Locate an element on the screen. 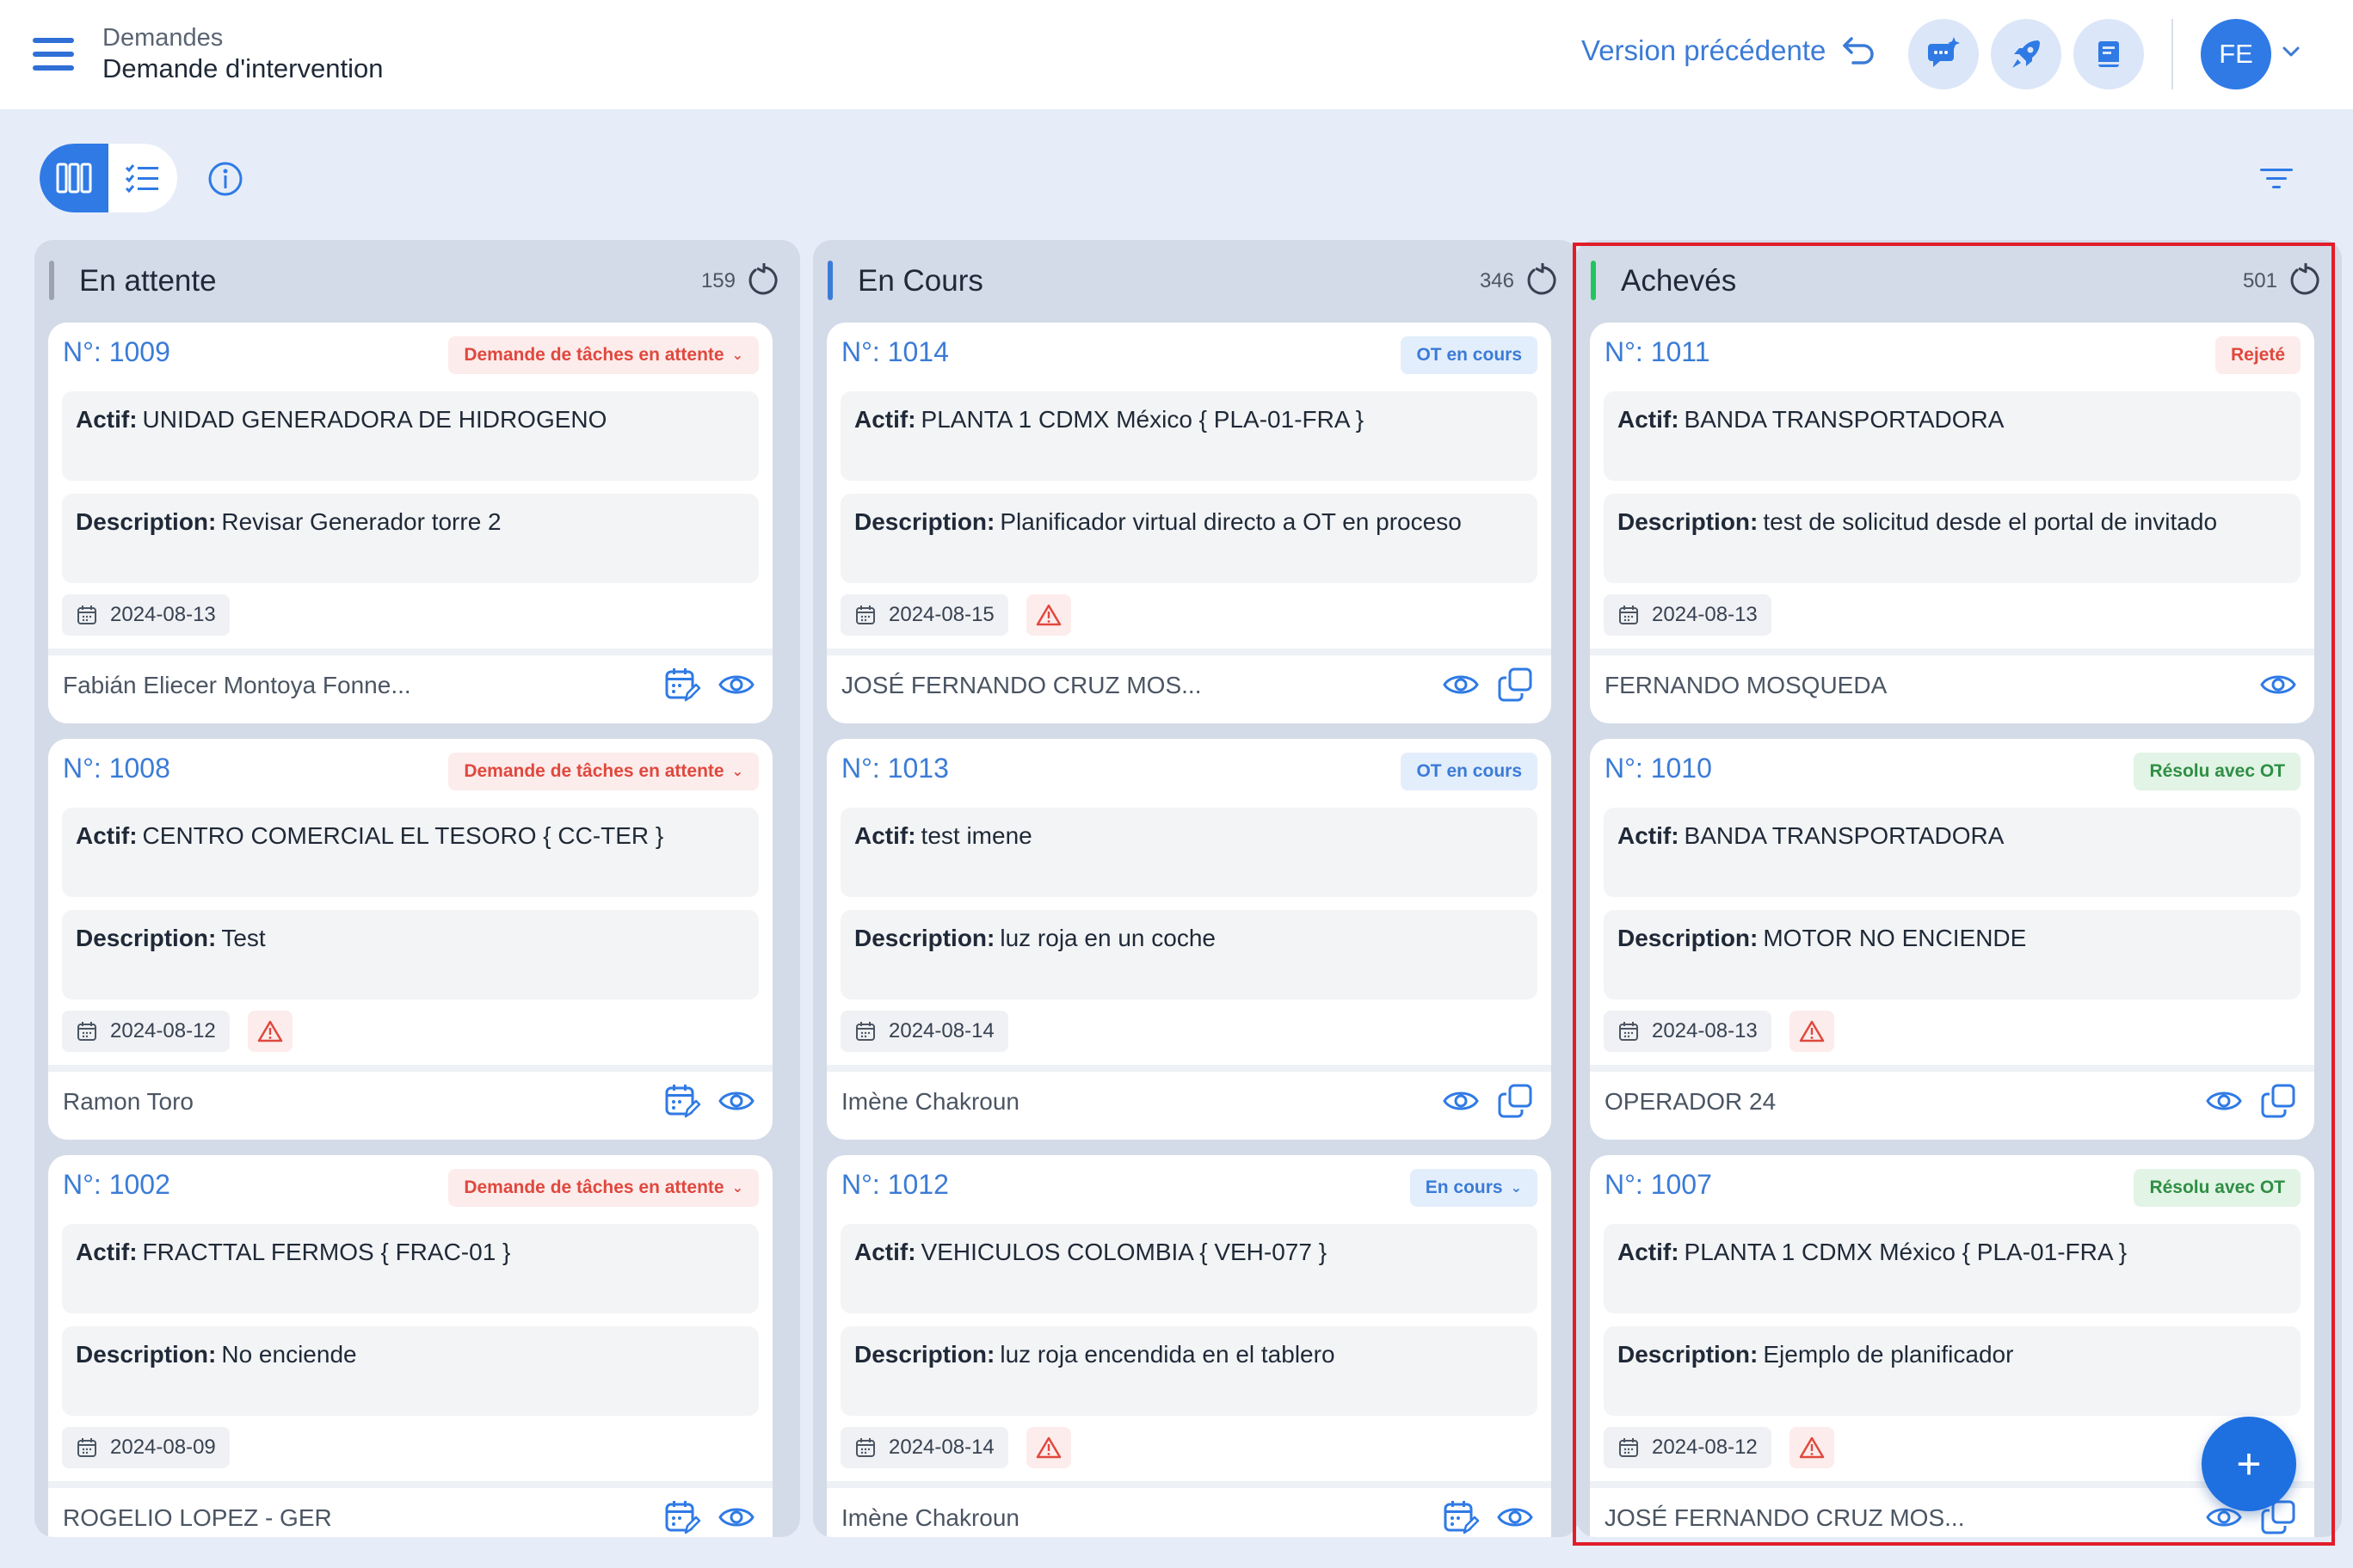 The image size is (2353, 1568). kanban-view-icon is located at coordinates (74, 179).